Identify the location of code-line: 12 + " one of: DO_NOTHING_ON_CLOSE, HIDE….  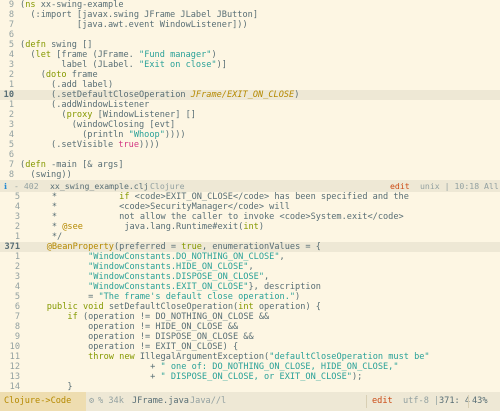
(250, 367).